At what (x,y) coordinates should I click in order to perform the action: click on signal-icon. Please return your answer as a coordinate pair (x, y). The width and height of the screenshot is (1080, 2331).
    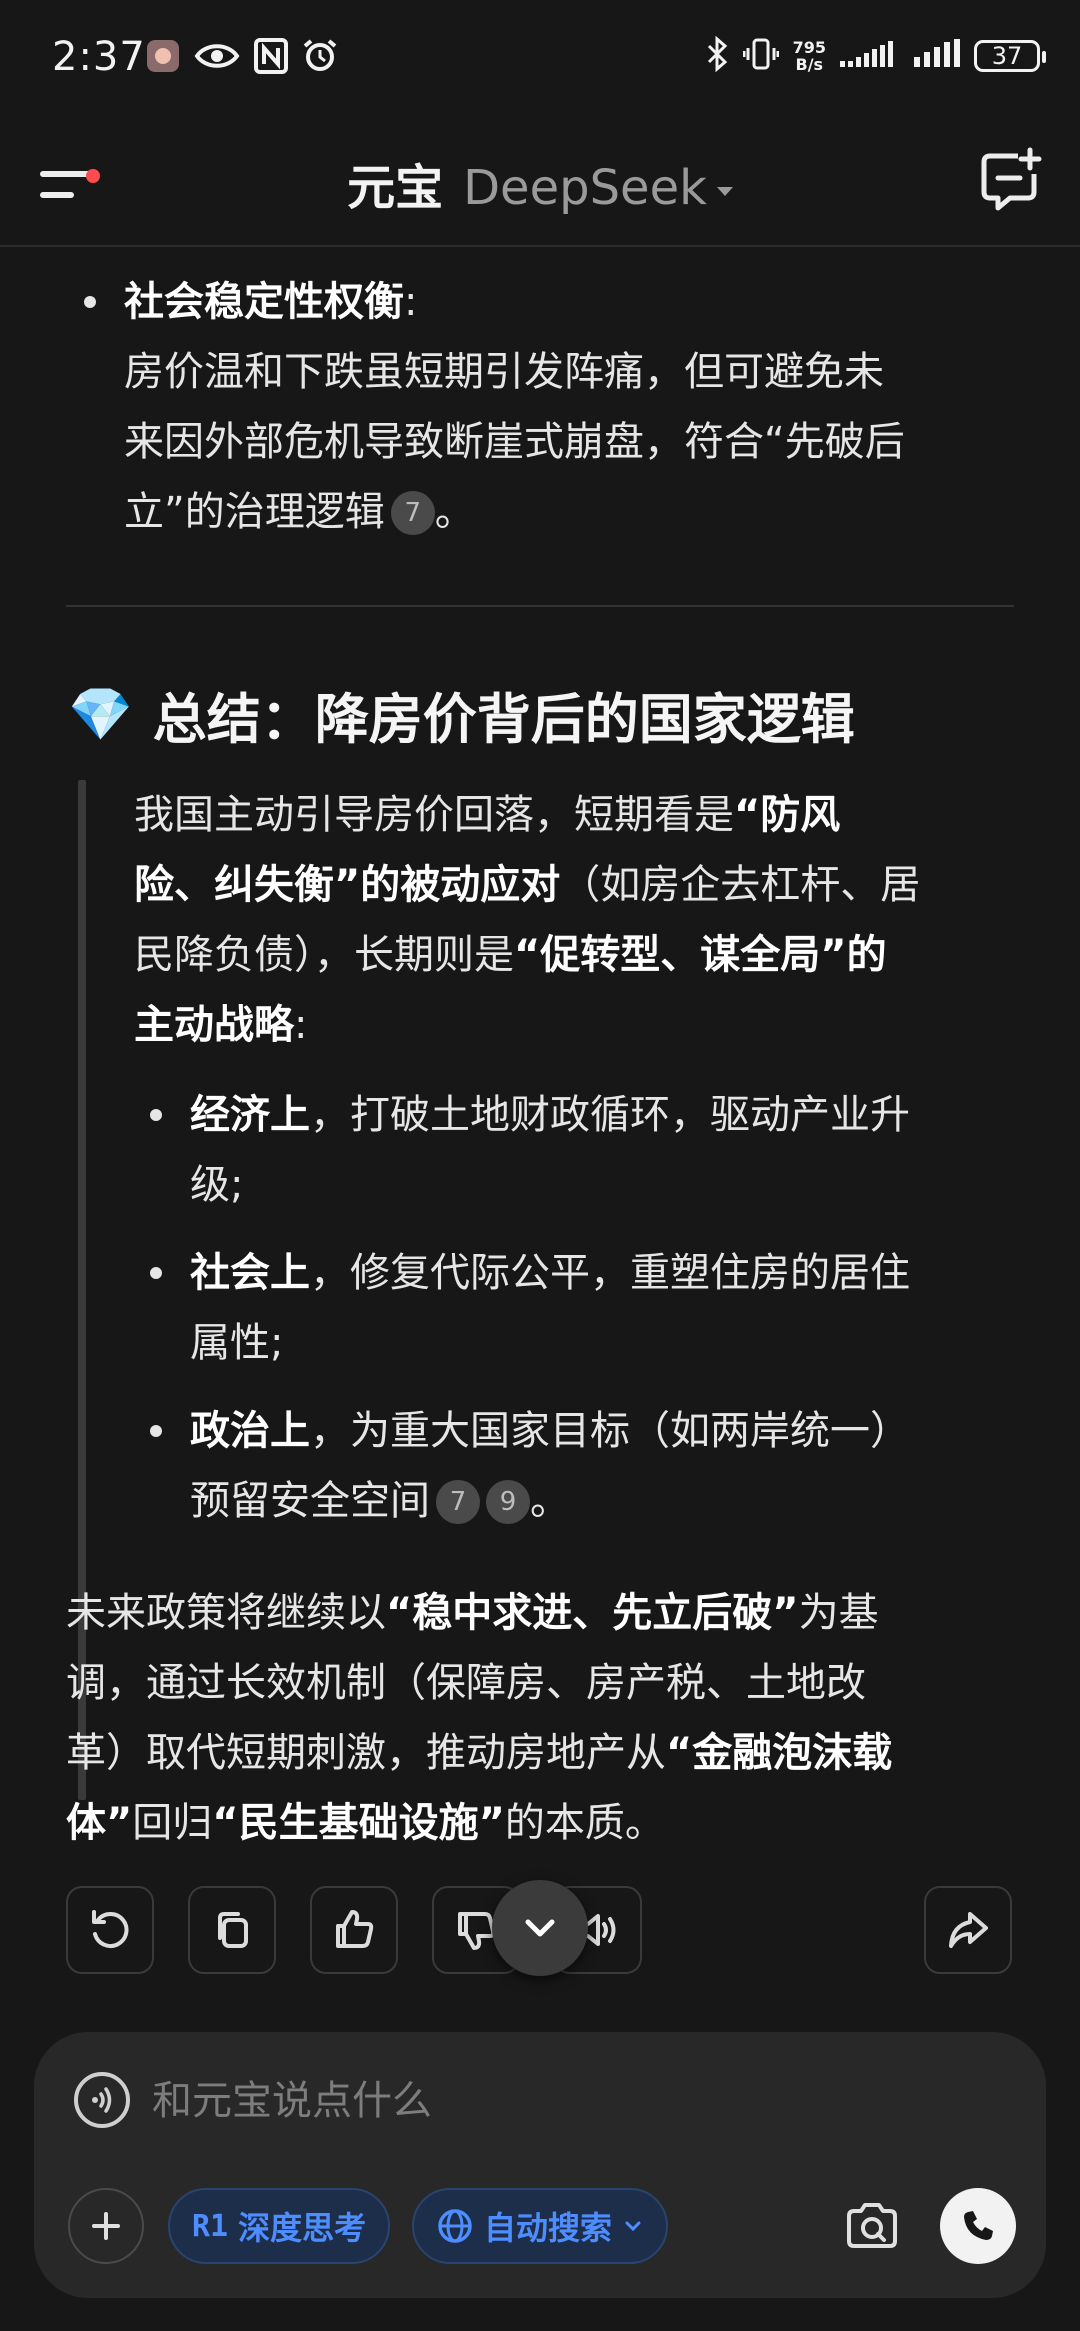
    Looking at the image, I should click on (870, 56).